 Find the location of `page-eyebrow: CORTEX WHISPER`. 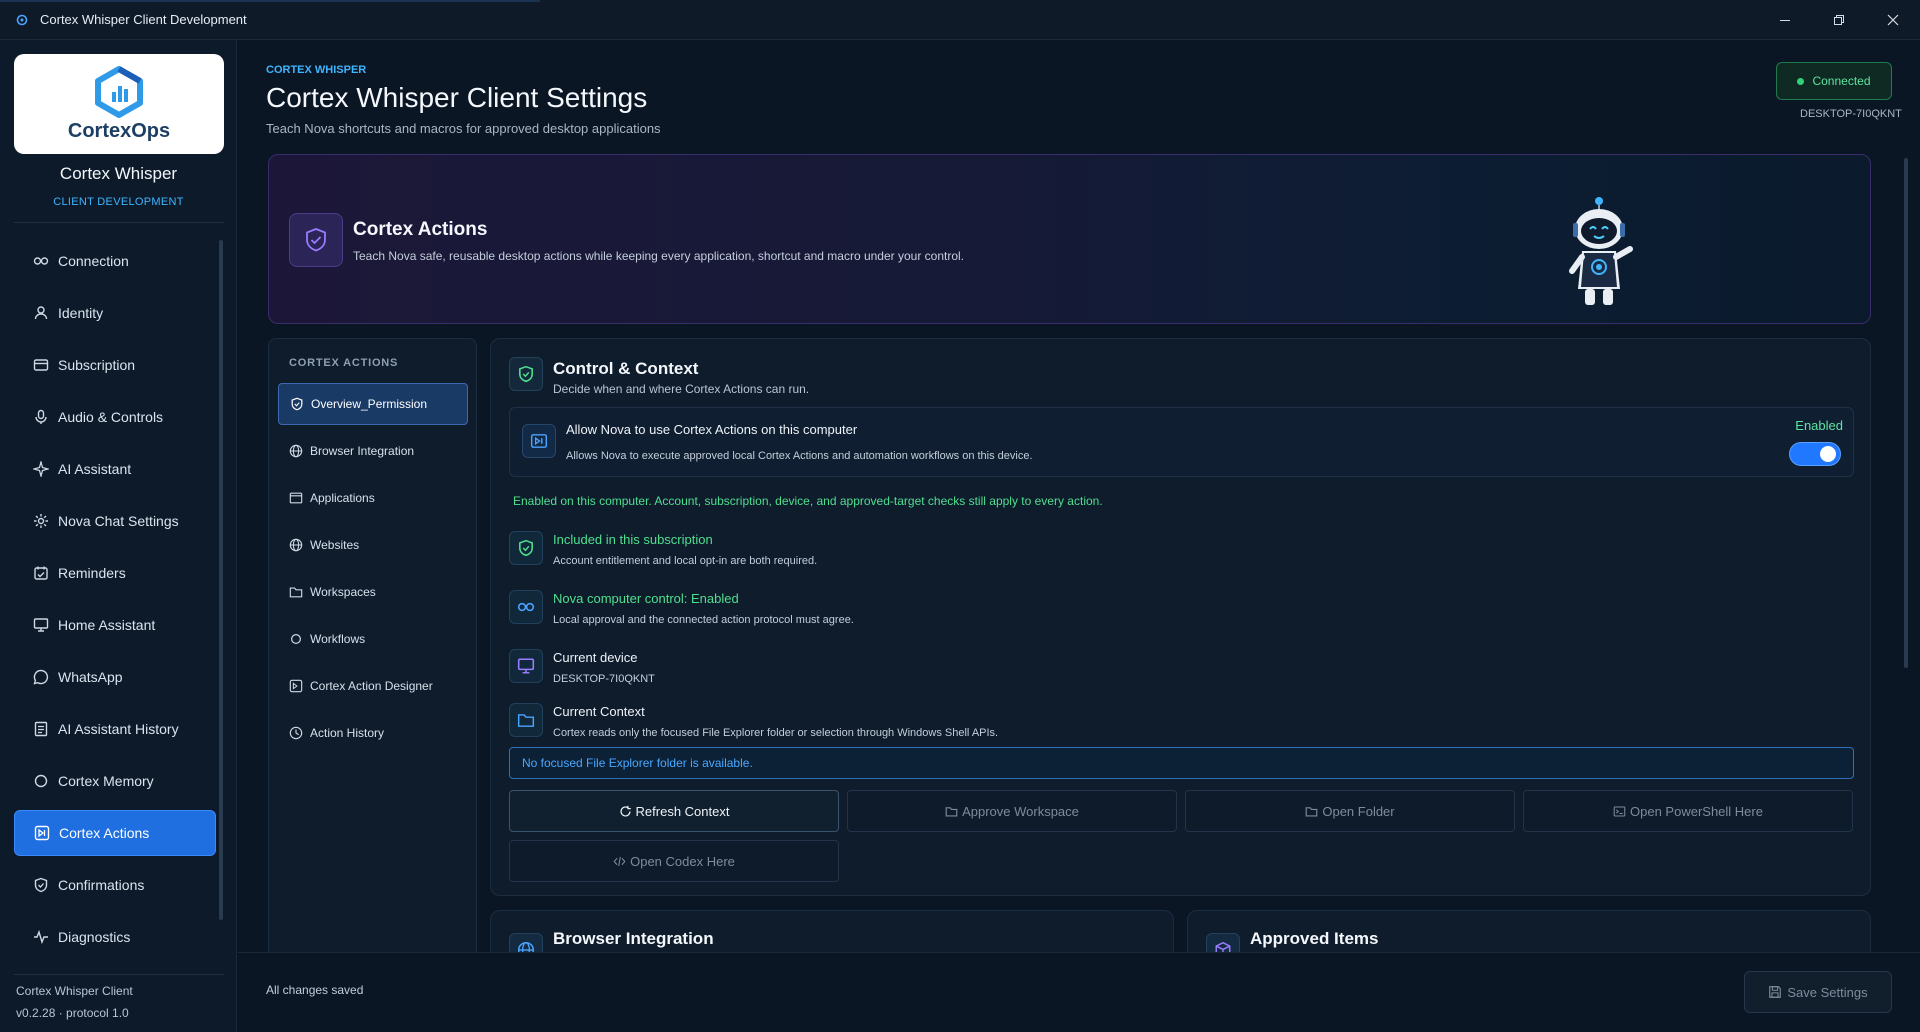

page-eyebrow: CORTEX WHISPER is located at coordinates (316, 70).